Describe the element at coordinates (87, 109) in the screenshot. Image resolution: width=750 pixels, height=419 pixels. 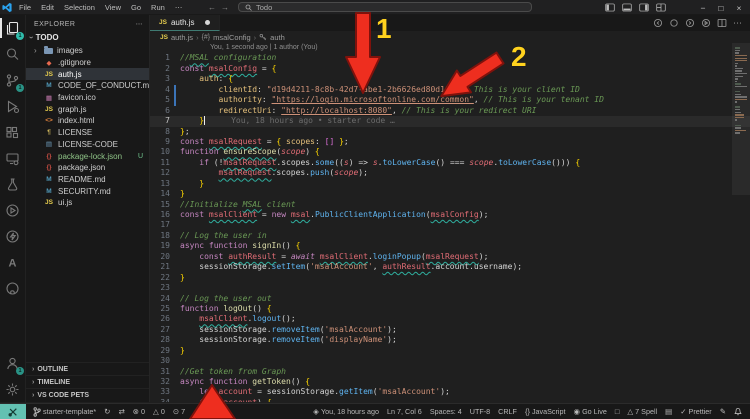
I see `file-item-graph.js: JS graph.js` at that location.